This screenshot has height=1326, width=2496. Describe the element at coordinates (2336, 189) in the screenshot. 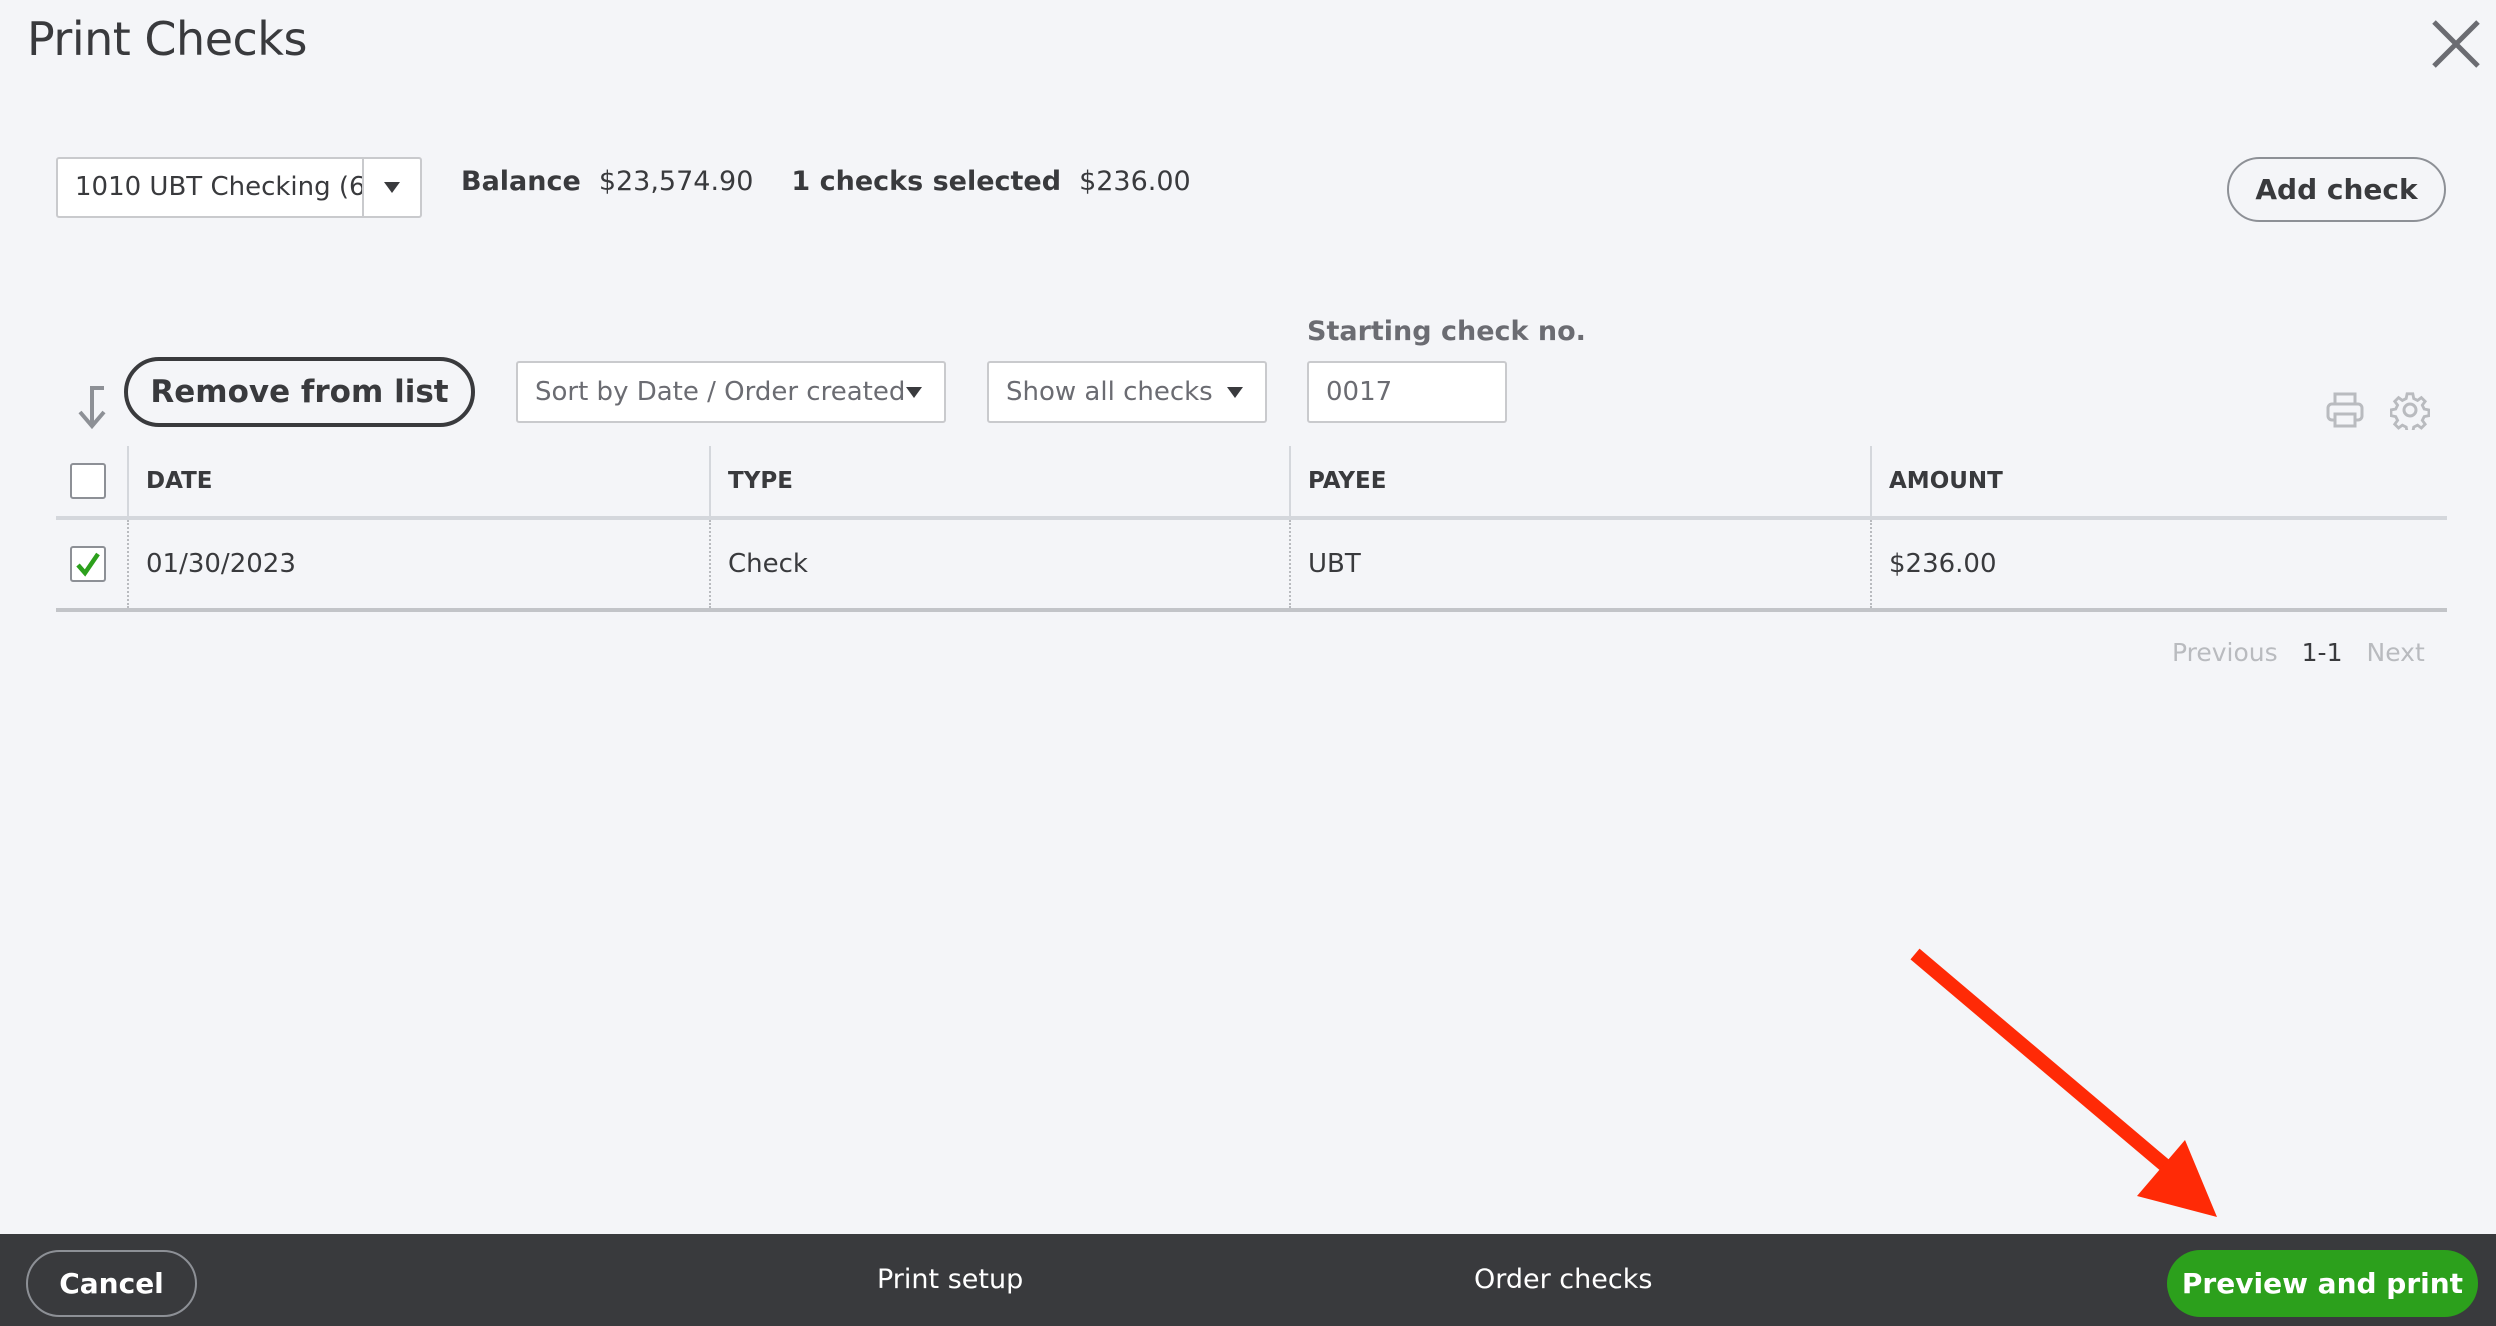

I see `add-check-button: Add check` at that location.